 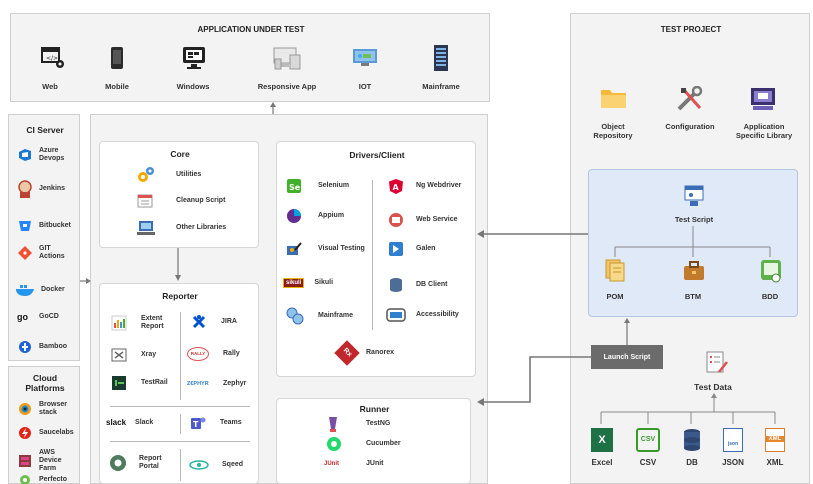 What do you see at coordinates (118, 463) in the screenshot?
I see `report-portal-icon` at bounding box center [118, 463].